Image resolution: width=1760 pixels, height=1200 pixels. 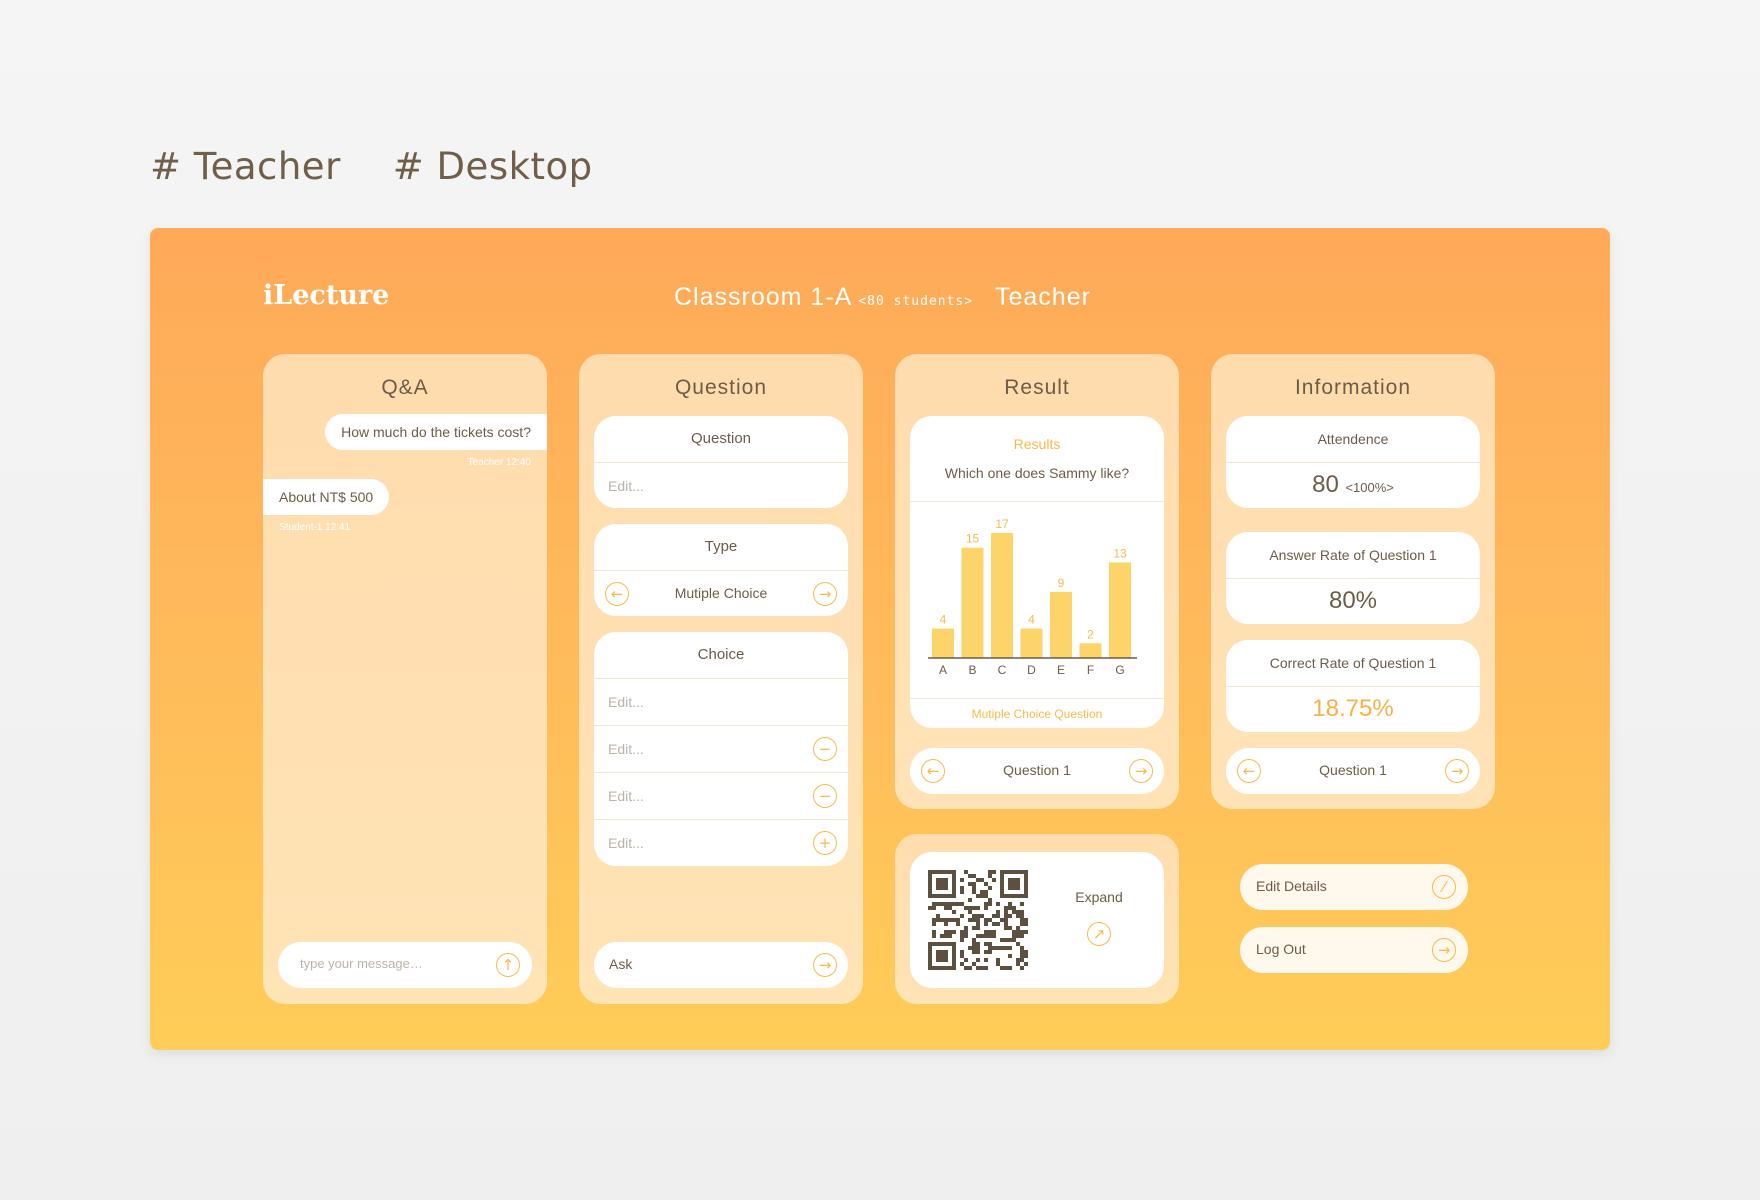 What do you see at coordinates (972, 670) in the screenshot?
I see `bar-label-B: B` at bounding box center [972, 670].